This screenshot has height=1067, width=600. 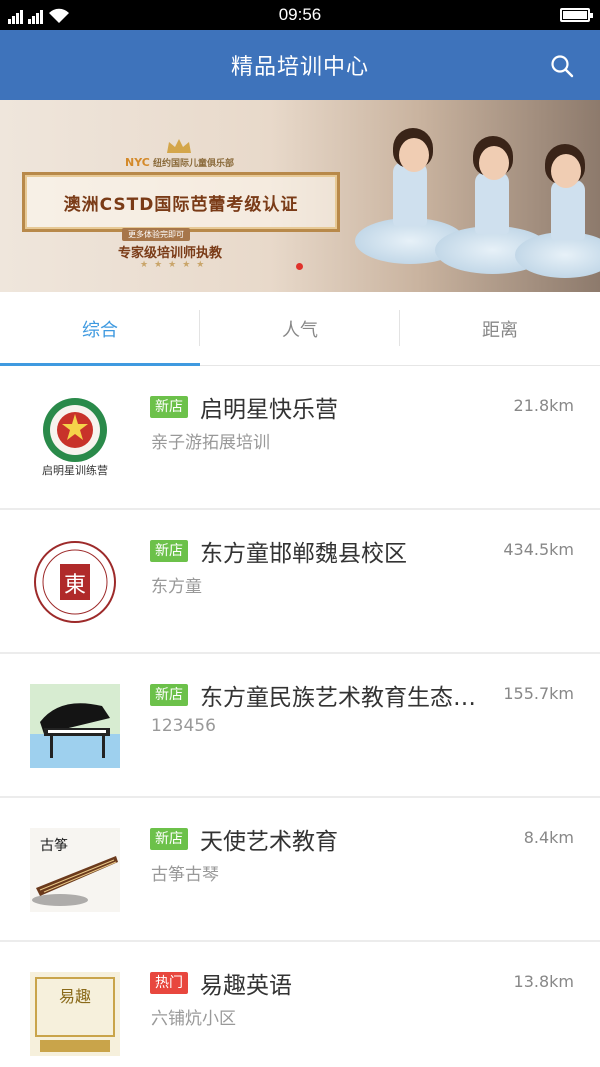 I want to click on tab-label: 距离, so click(x=500, y=330).